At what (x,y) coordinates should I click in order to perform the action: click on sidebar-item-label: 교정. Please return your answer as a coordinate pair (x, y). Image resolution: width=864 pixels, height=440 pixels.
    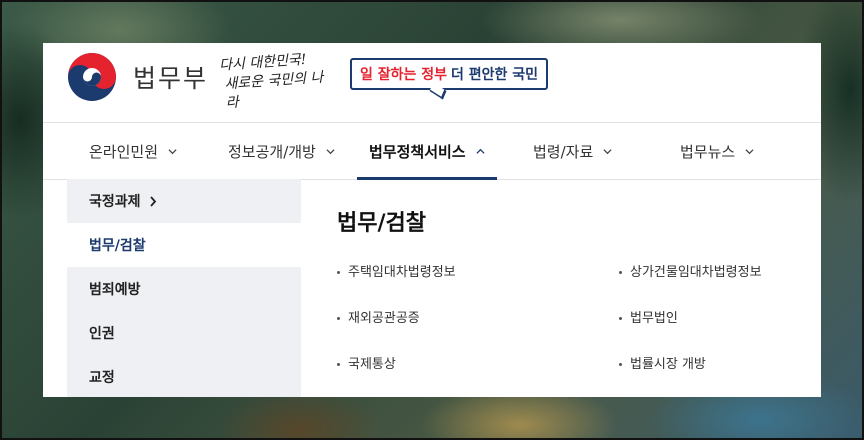
    Looking at the image, I should click on (102, 378).